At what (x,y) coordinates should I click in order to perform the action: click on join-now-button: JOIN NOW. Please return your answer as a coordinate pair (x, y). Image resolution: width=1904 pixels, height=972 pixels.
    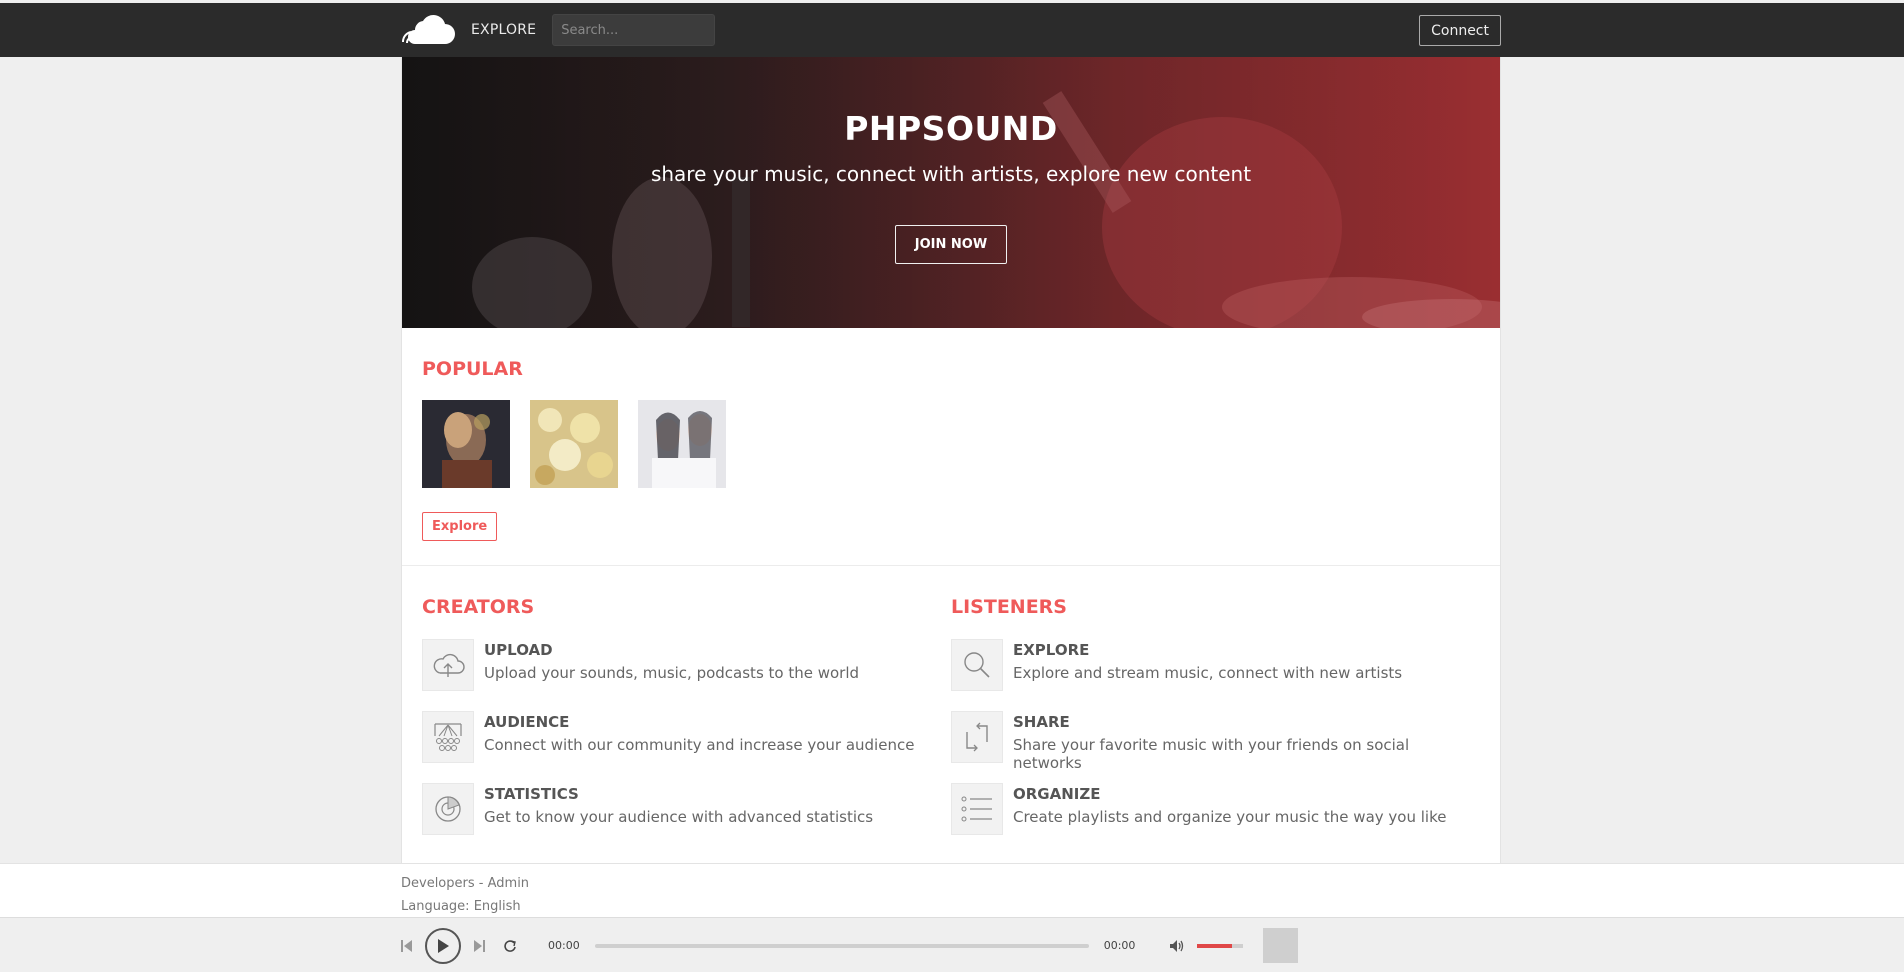
    Looking at the image, I should click on (951, 244).